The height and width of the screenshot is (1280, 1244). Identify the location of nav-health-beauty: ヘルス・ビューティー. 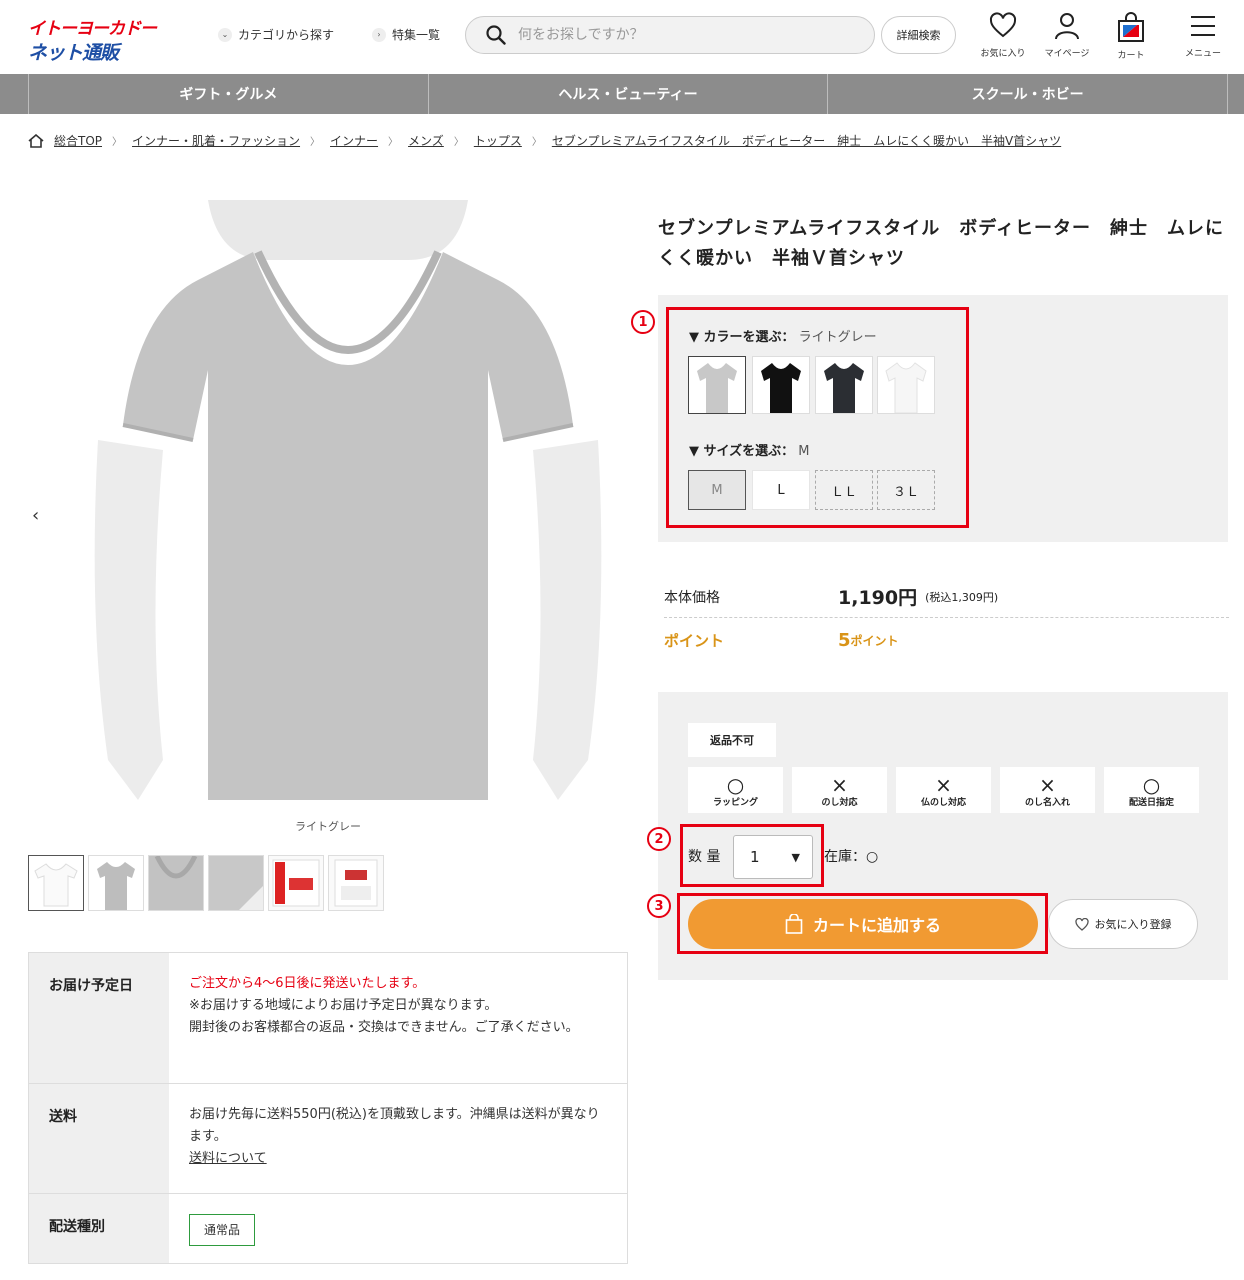
(627, 94).